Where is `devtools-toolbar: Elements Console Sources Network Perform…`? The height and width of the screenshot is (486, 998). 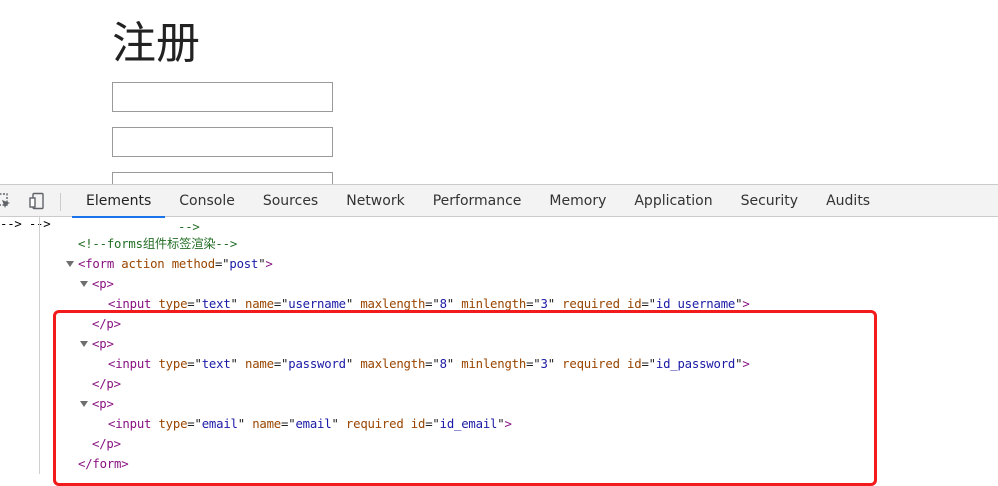
devtools-toolbar: Elements Console Sources Network Perform… is located at coordinates (499, 201).